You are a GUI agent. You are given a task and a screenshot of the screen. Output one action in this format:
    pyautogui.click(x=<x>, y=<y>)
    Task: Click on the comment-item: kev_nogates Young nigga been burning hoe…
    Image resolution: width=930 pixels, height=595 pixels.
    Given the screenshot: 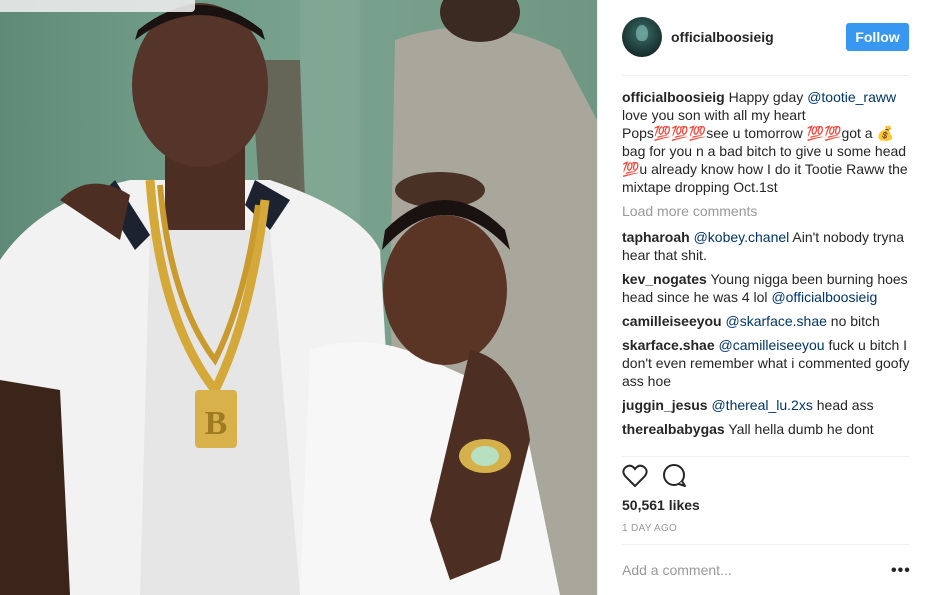 What is the action you would take?
    pyautogui.click(x=767, y=288)
    